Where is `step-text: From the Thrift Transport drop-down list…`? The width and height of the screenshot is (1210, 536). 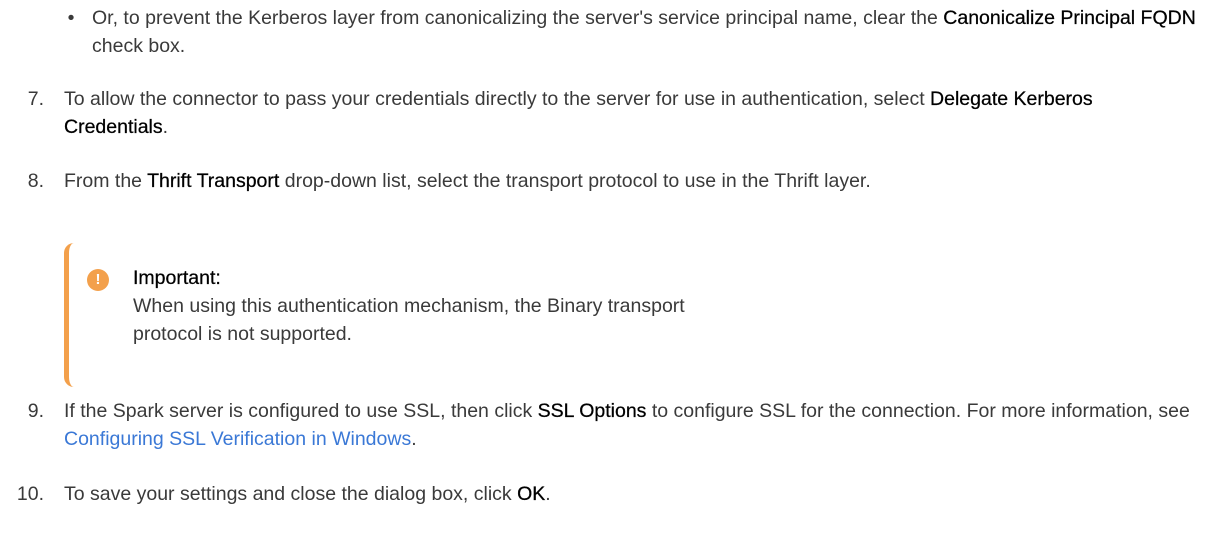 step-text: From the Thrift Transport drop-down list… is located at coordinates (632, 181).